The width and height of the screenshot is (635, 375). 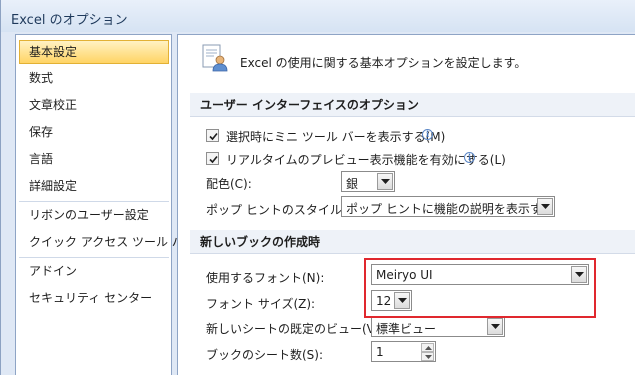 I want to click on sheet-count-spinner: 1, so click(x=403, y=351).